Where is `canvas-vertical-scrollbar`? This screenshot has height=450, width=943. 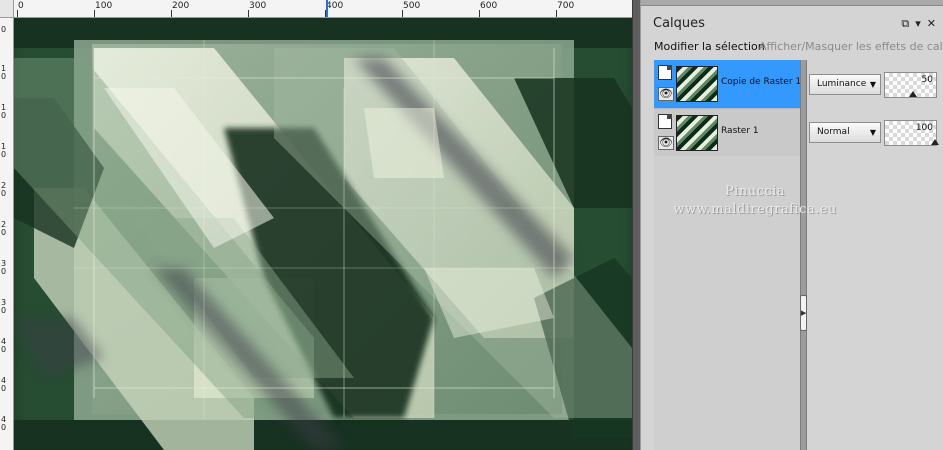 canvas-vertical-scrollbar is located at coordinates (636, 225).